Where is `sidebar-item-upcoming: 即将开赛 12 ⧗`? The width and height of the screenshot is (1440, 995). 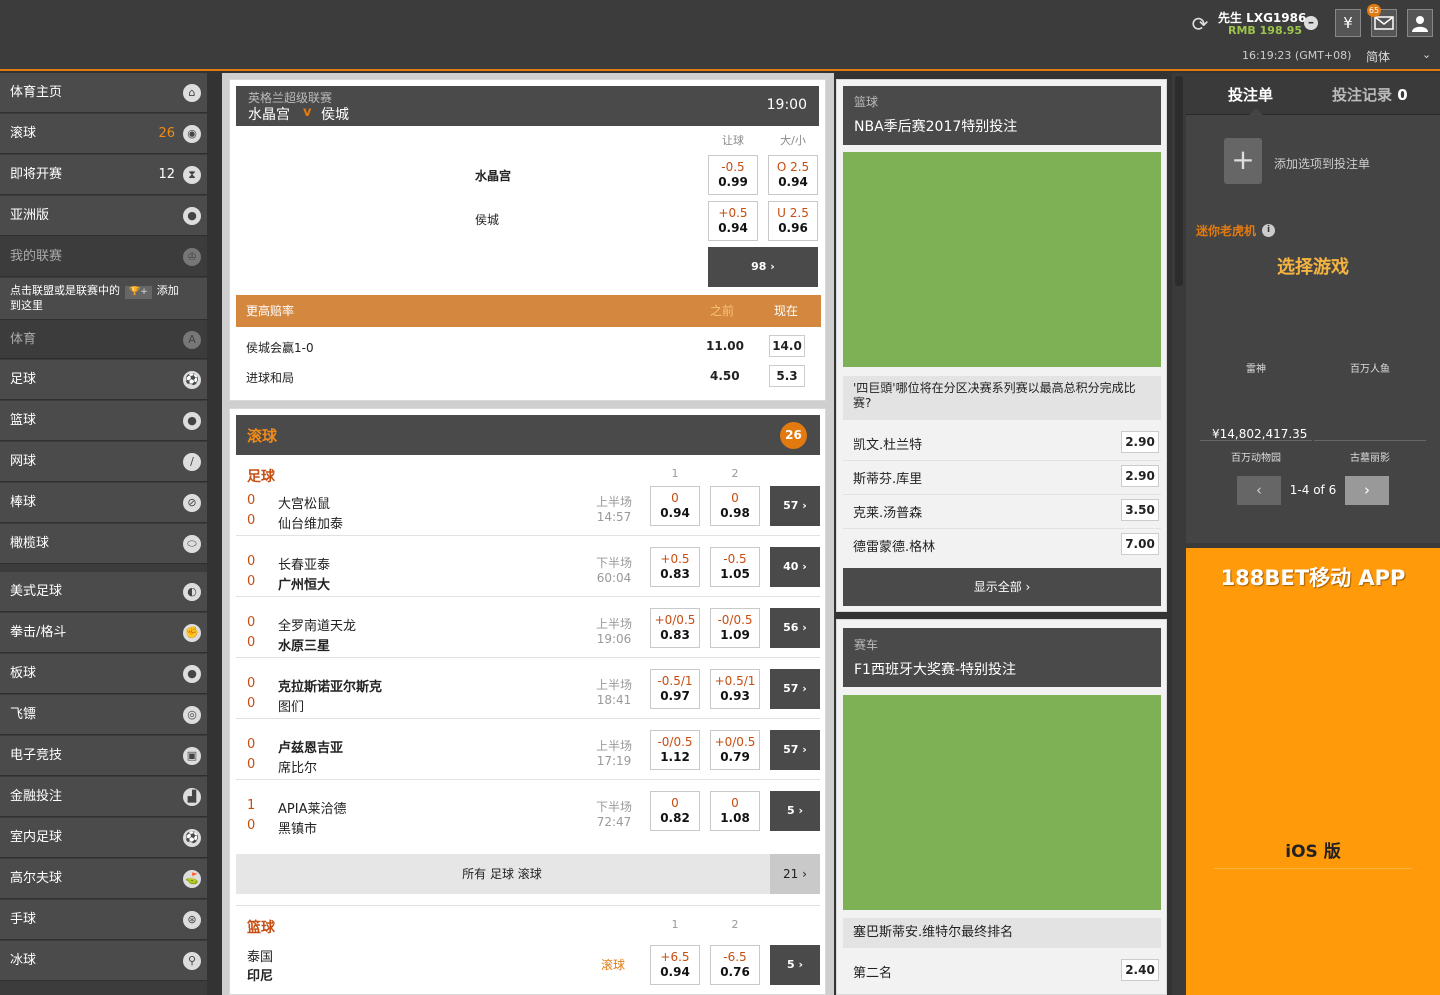 sidebar-item-upcoming: 即将开赛 12 ⧗ is located at coordinates (103, 175).